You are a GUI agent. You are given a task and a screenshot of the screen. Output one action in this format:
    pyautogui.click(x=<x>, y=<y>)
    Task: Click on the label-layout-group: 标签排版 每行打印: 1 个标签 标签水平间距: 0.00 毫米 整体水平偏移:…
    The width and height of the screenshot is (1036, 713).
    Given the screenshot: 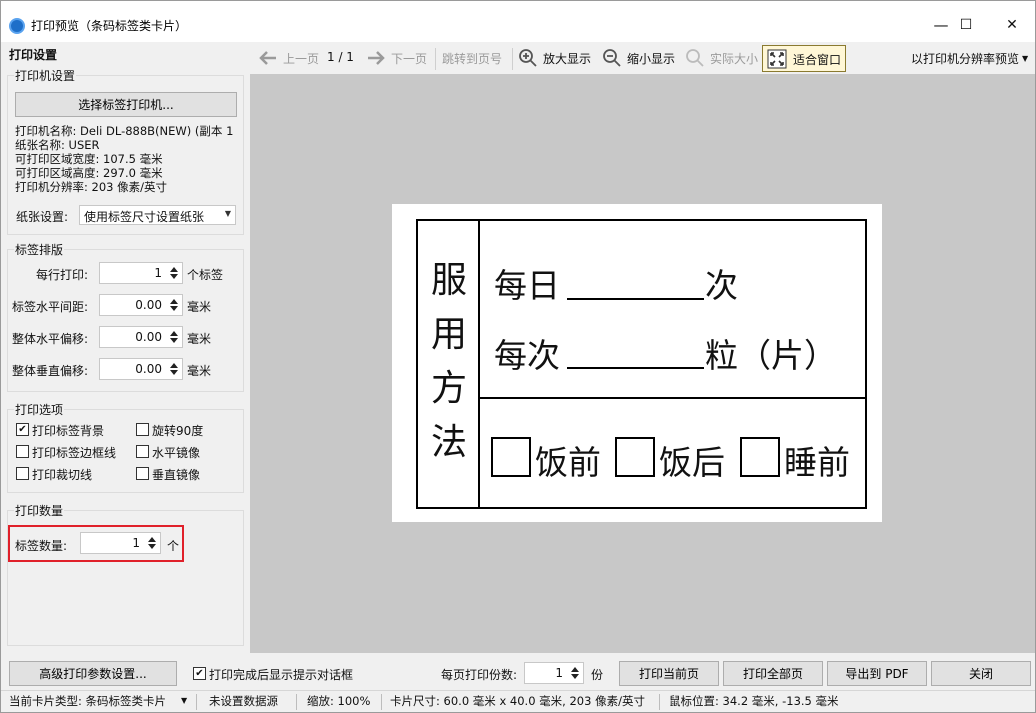 What is the action you would take?
    pyautogui.click(x=125, y=316)
    